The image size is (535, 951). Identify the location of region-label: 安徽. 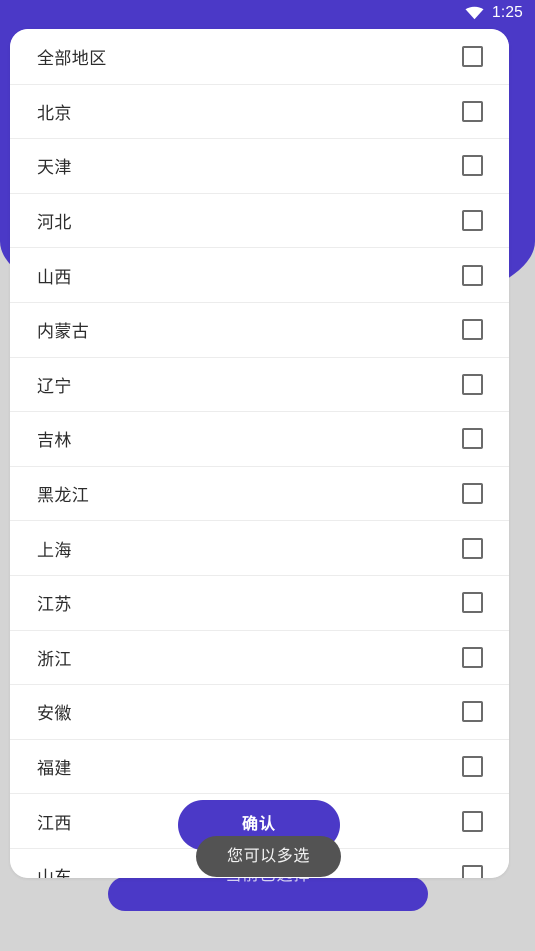
(54, 714).